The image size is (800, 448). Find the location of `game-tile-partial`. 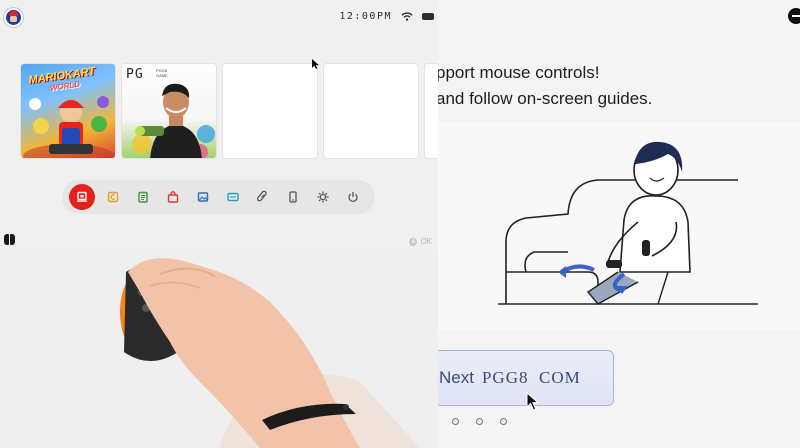

game-tile-partial is located at coordinates (431, 111).